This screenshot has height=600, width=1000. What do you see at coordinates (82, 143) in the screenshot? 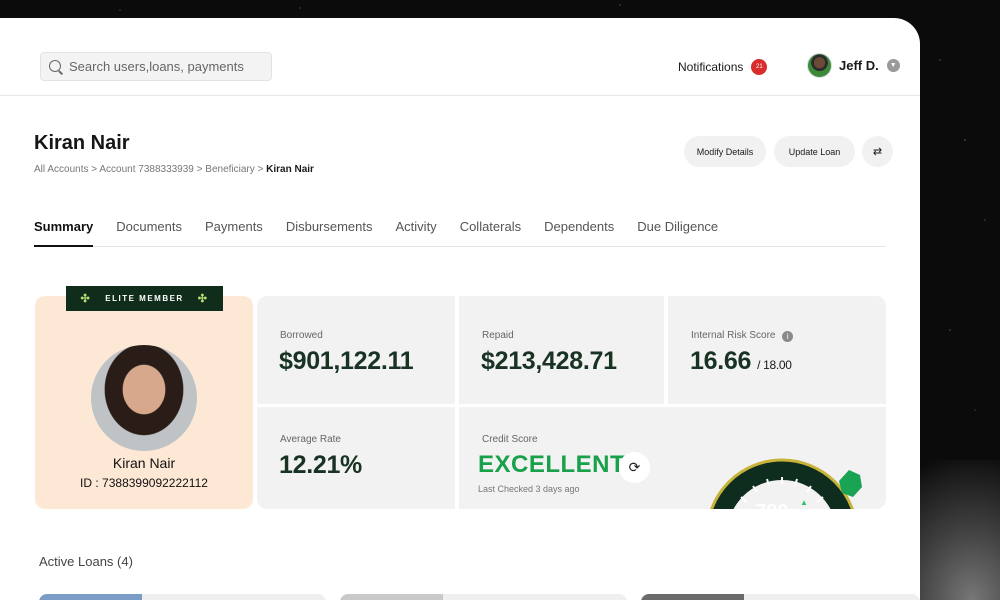
I see `page-title: Kiran Nair` at bounding box center [82, 143].